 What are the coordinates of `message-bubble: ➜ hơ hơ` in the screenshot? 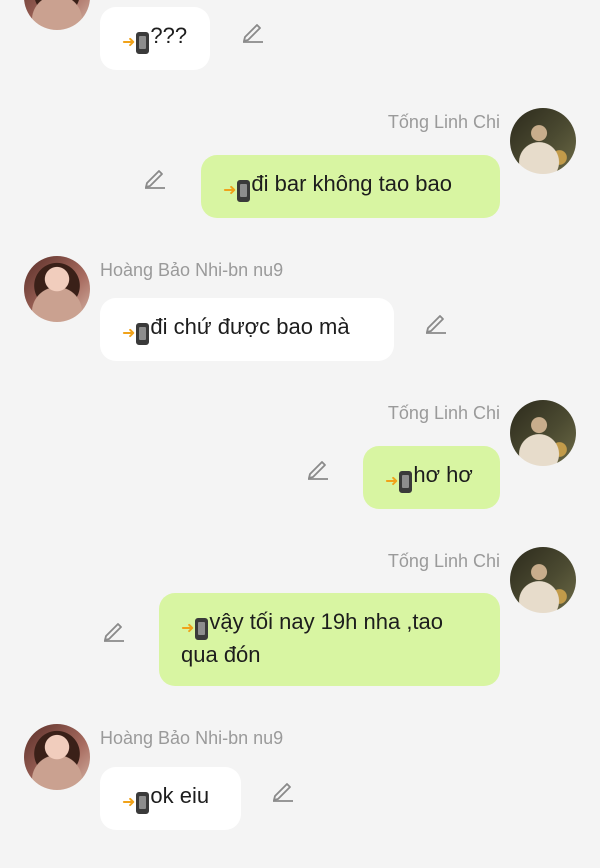 It's located at (431, 477).